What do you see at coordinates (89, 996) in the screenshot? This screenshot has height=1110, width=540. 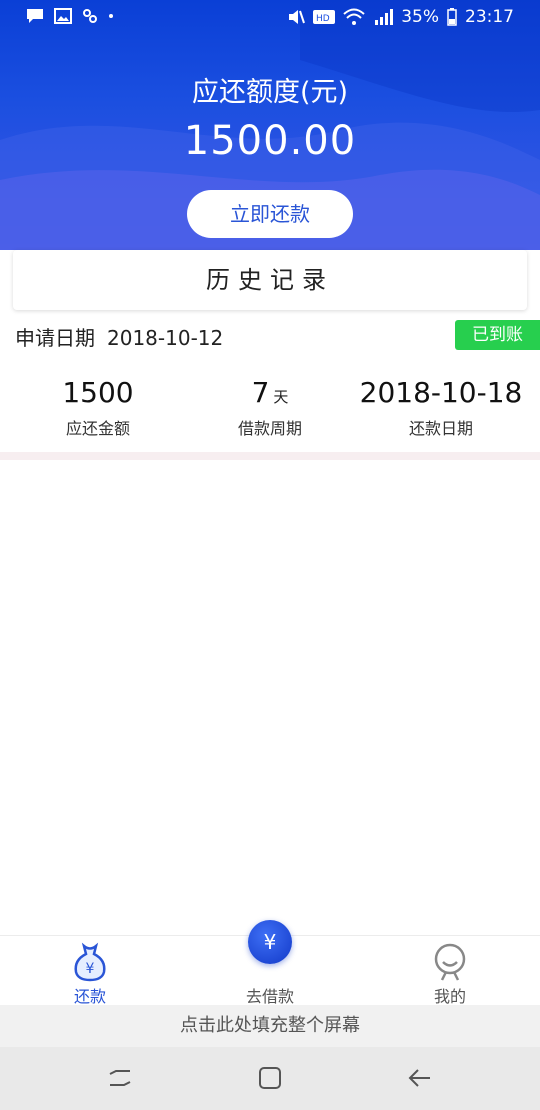 I see `tab-repay-label: 还款` at bounding box center [89, 996].